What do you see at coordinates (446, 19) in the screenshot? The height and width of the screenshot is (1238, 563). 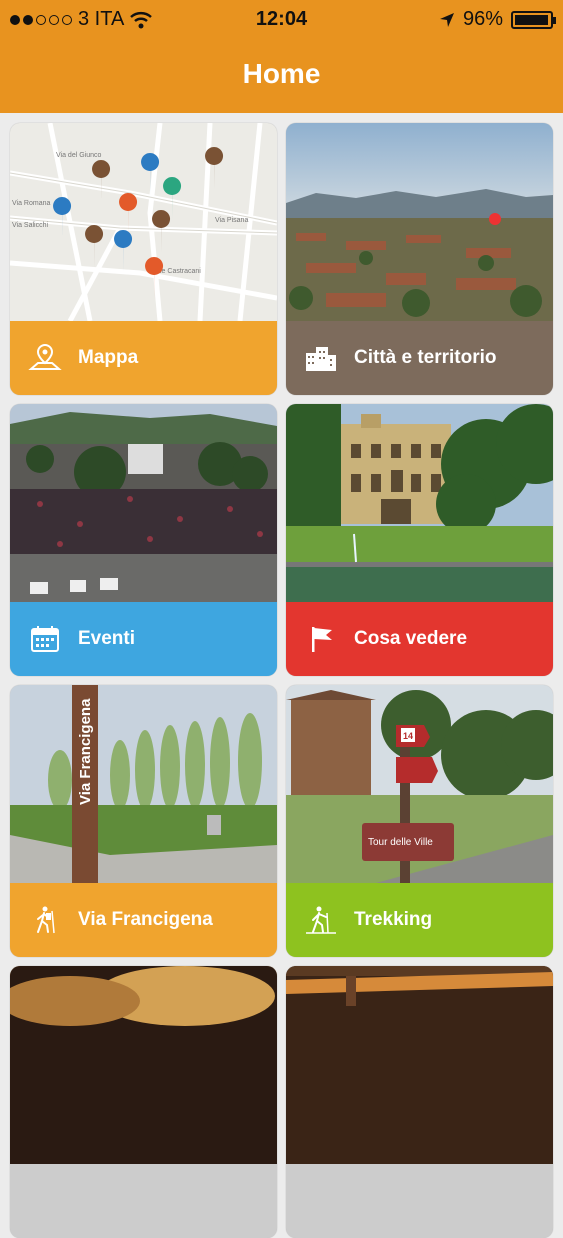 I see `location-arrow-icon` at bounding box center [446, 19].